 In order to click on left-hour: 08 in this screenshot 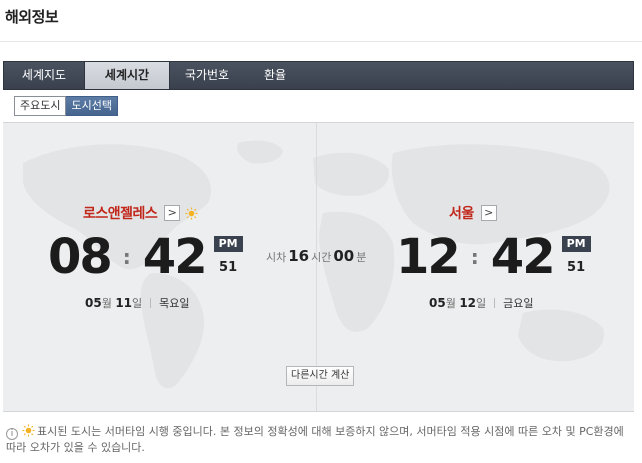, I will do `click(80, 257)`.